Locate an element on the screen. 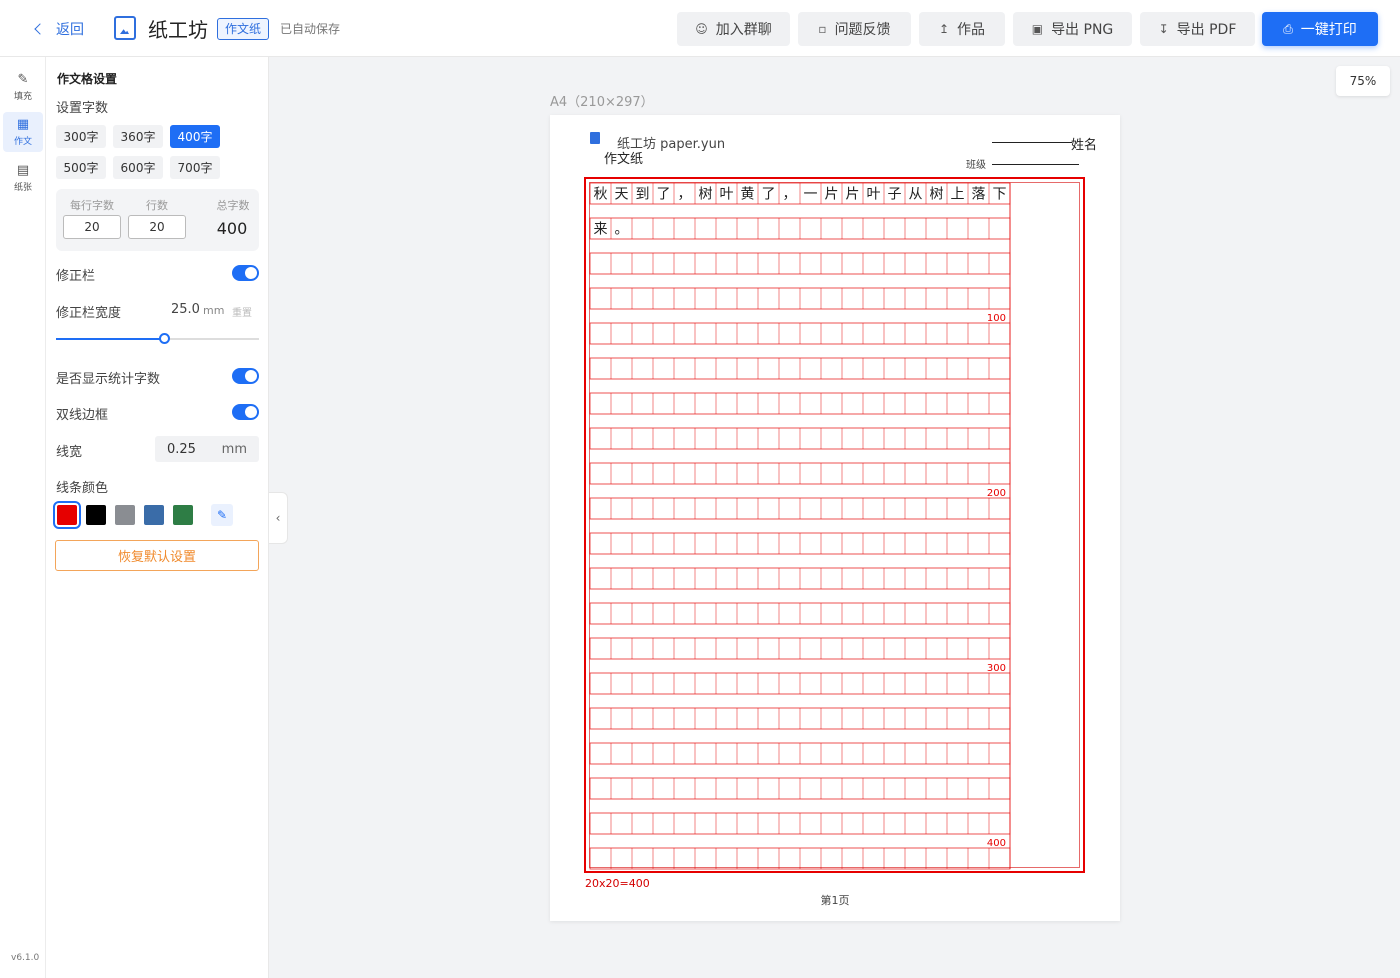  users-icon: ☺ is located at coordinates (701, 29).